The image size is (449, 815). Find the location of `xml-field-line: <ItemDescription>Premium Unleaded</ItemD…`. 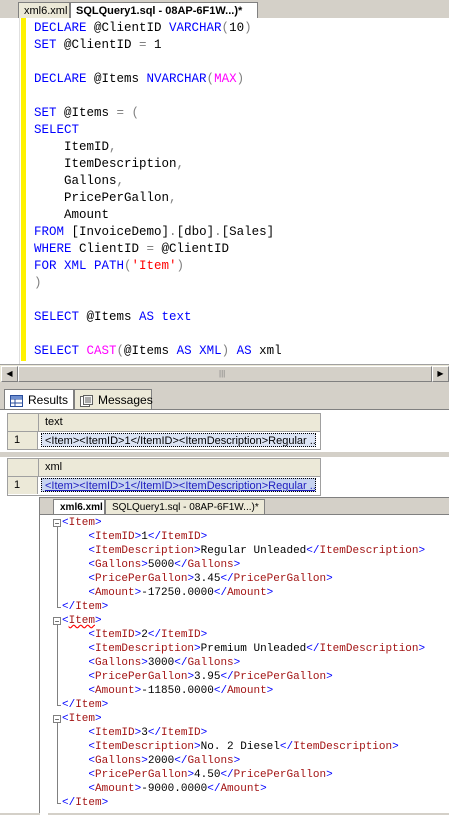

xml-field-line: <ItemDescription>Premium Unleaded</ItemD… is located at coordinates (243, 649).